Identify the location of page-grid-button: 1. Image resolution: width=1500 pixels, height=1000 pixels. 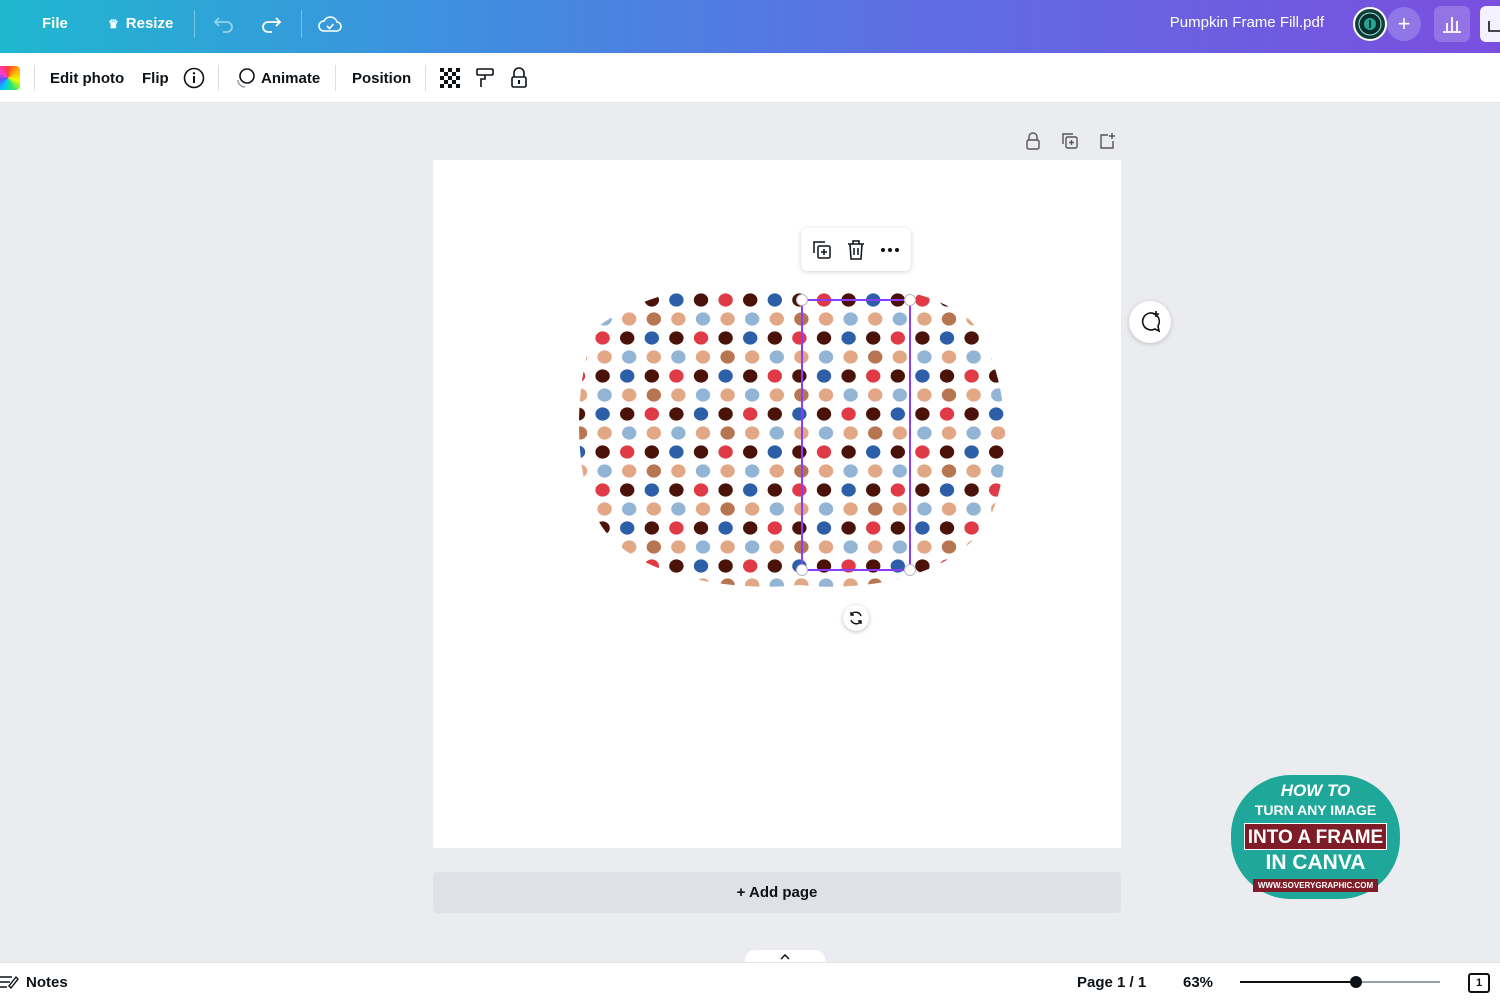
(1479, 983).